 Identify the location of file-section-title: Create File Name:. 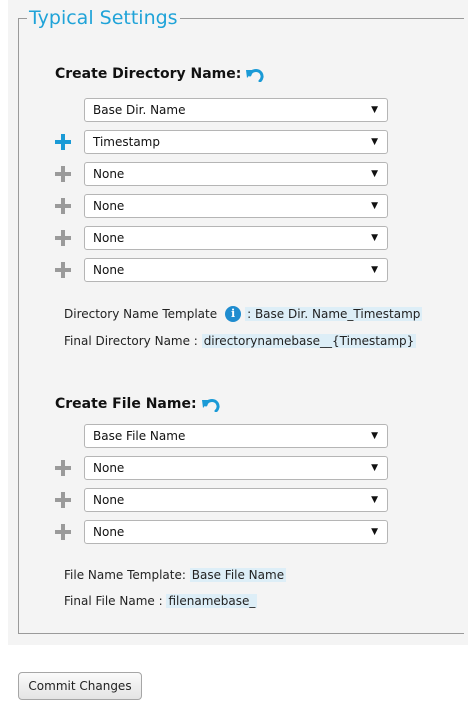
(138, 404).